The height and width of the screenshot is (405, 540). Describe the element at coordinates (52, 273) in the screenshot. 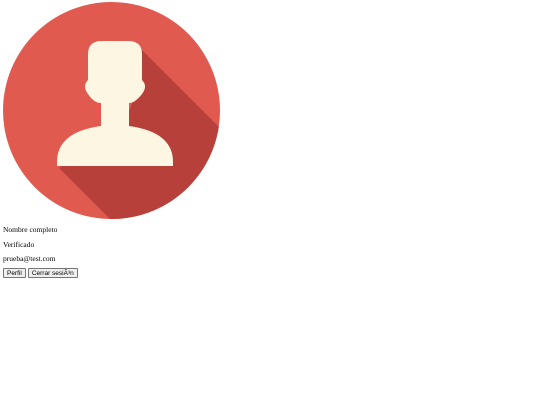

I see `logout-button: Cerrar sesiÃ³n` at that location.